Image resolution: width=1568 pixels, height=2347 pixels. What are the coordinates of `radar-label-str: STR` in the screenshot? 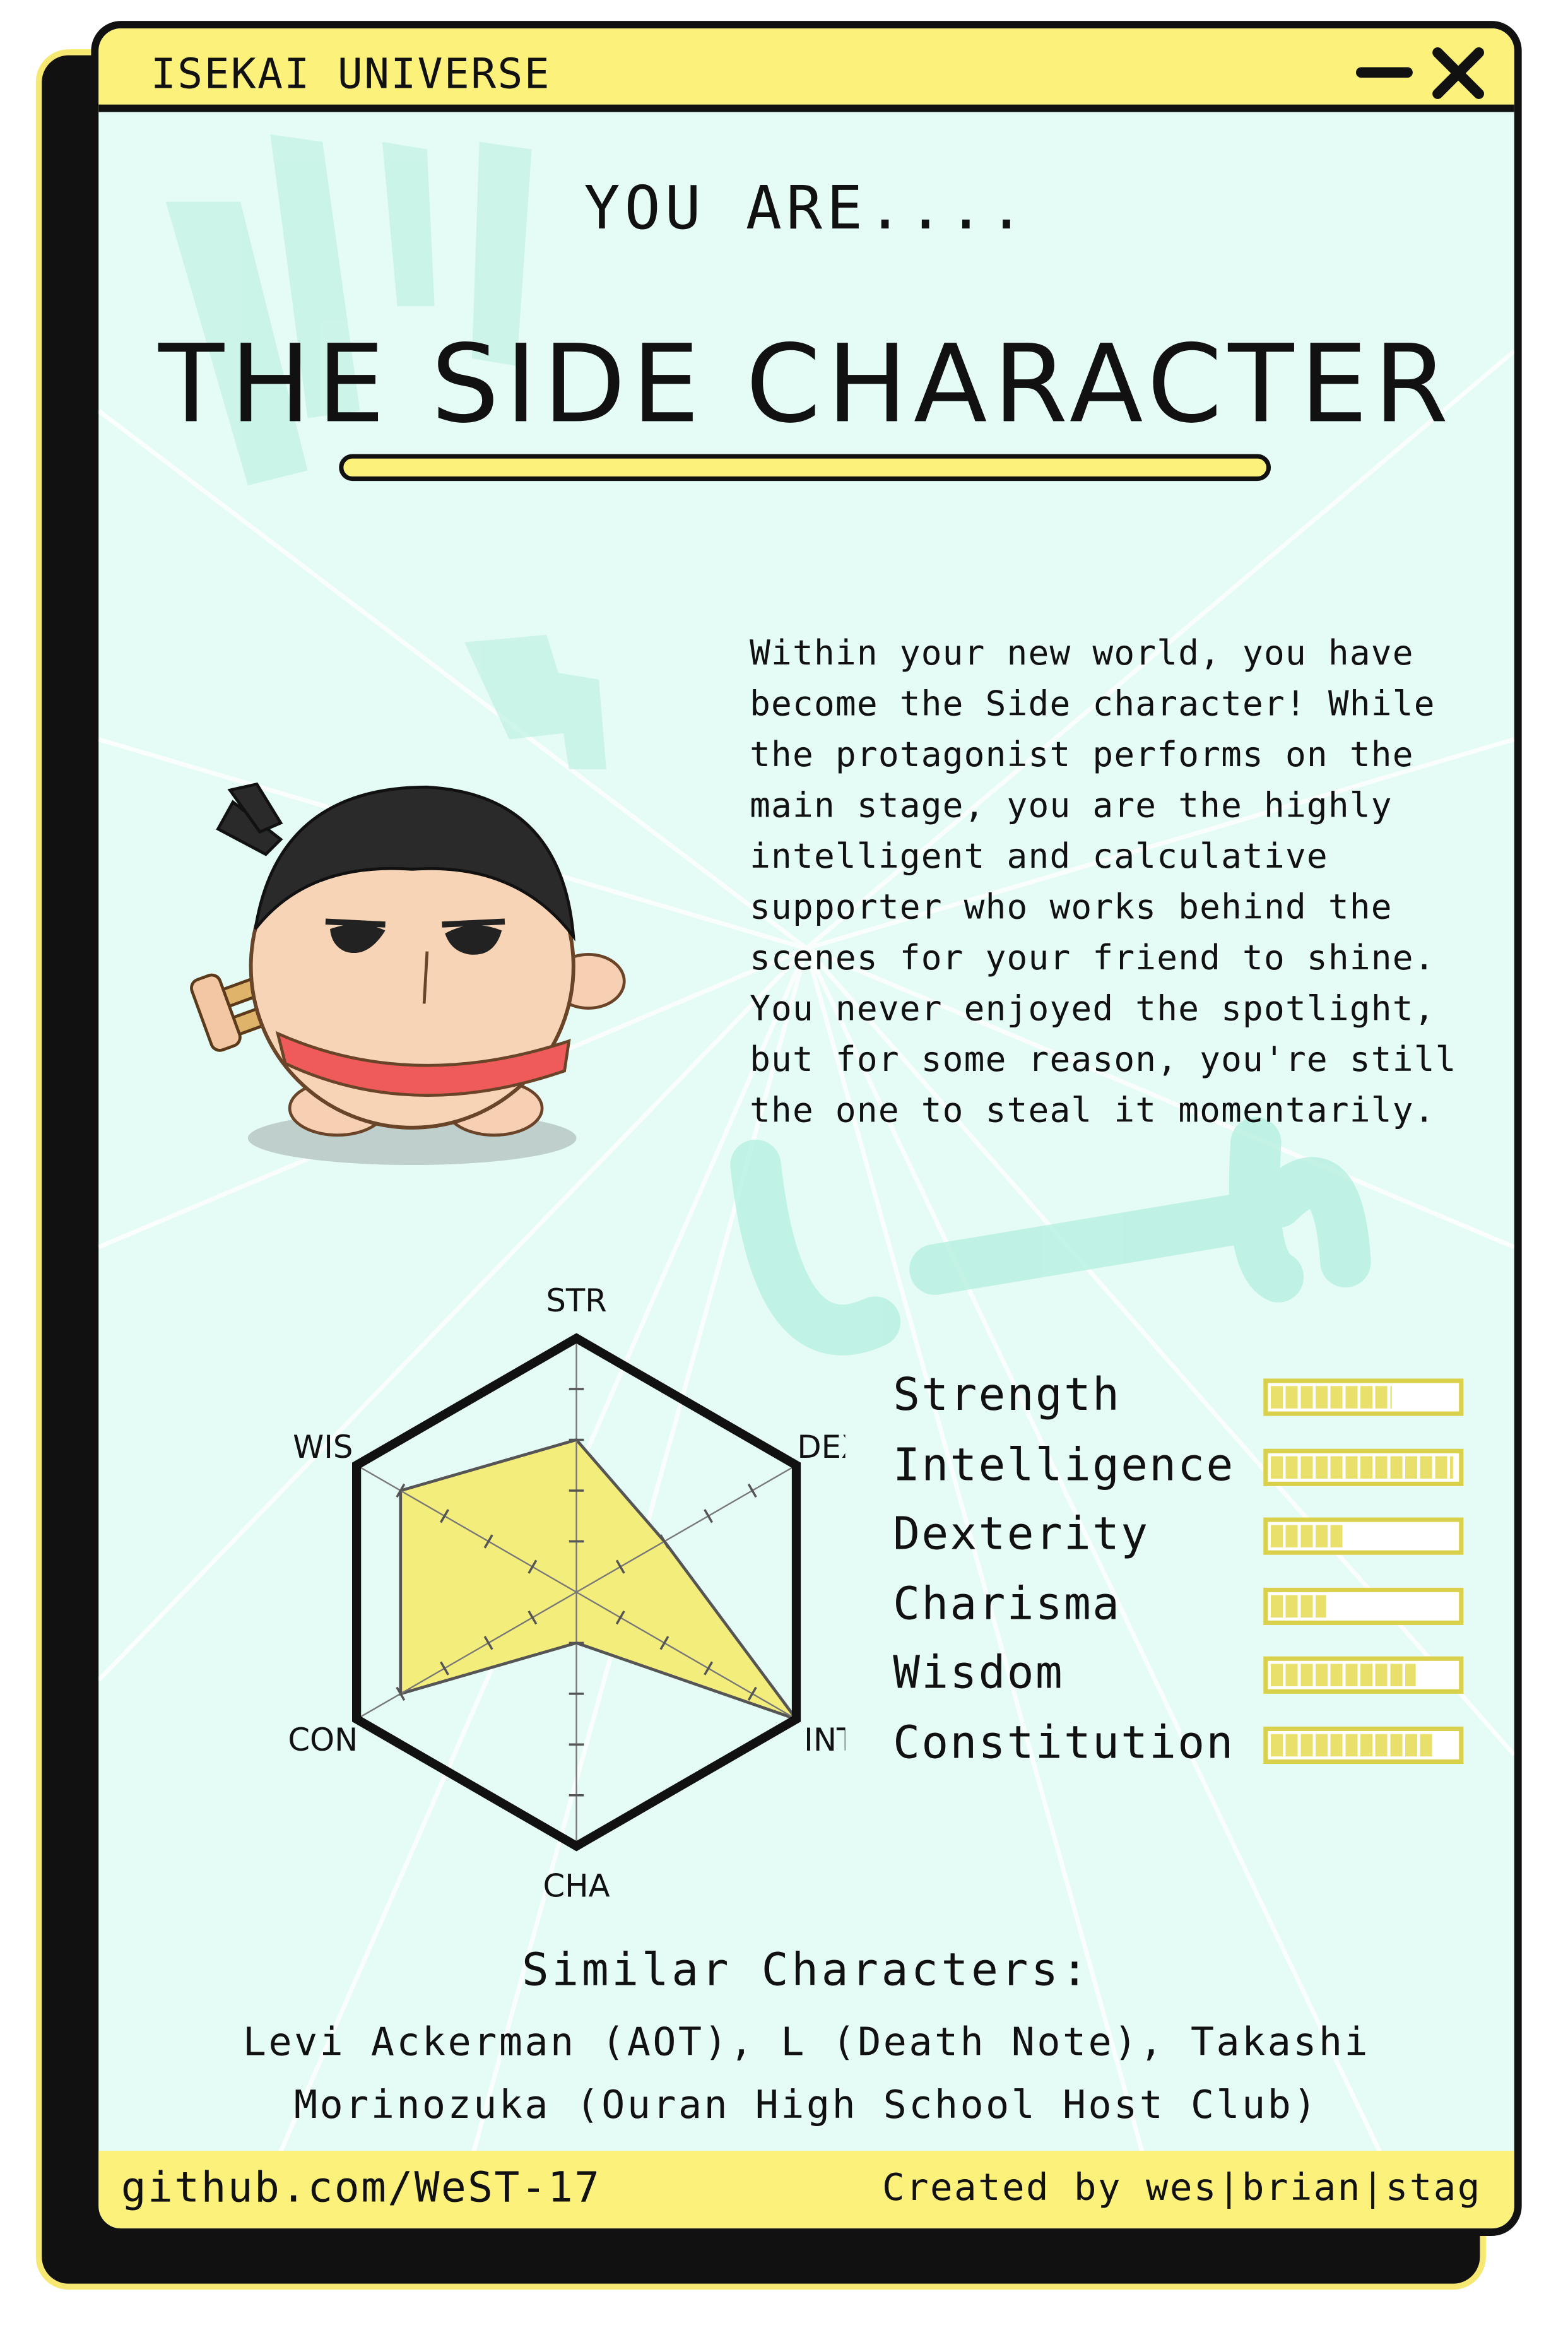 It's located at (576, 1300).